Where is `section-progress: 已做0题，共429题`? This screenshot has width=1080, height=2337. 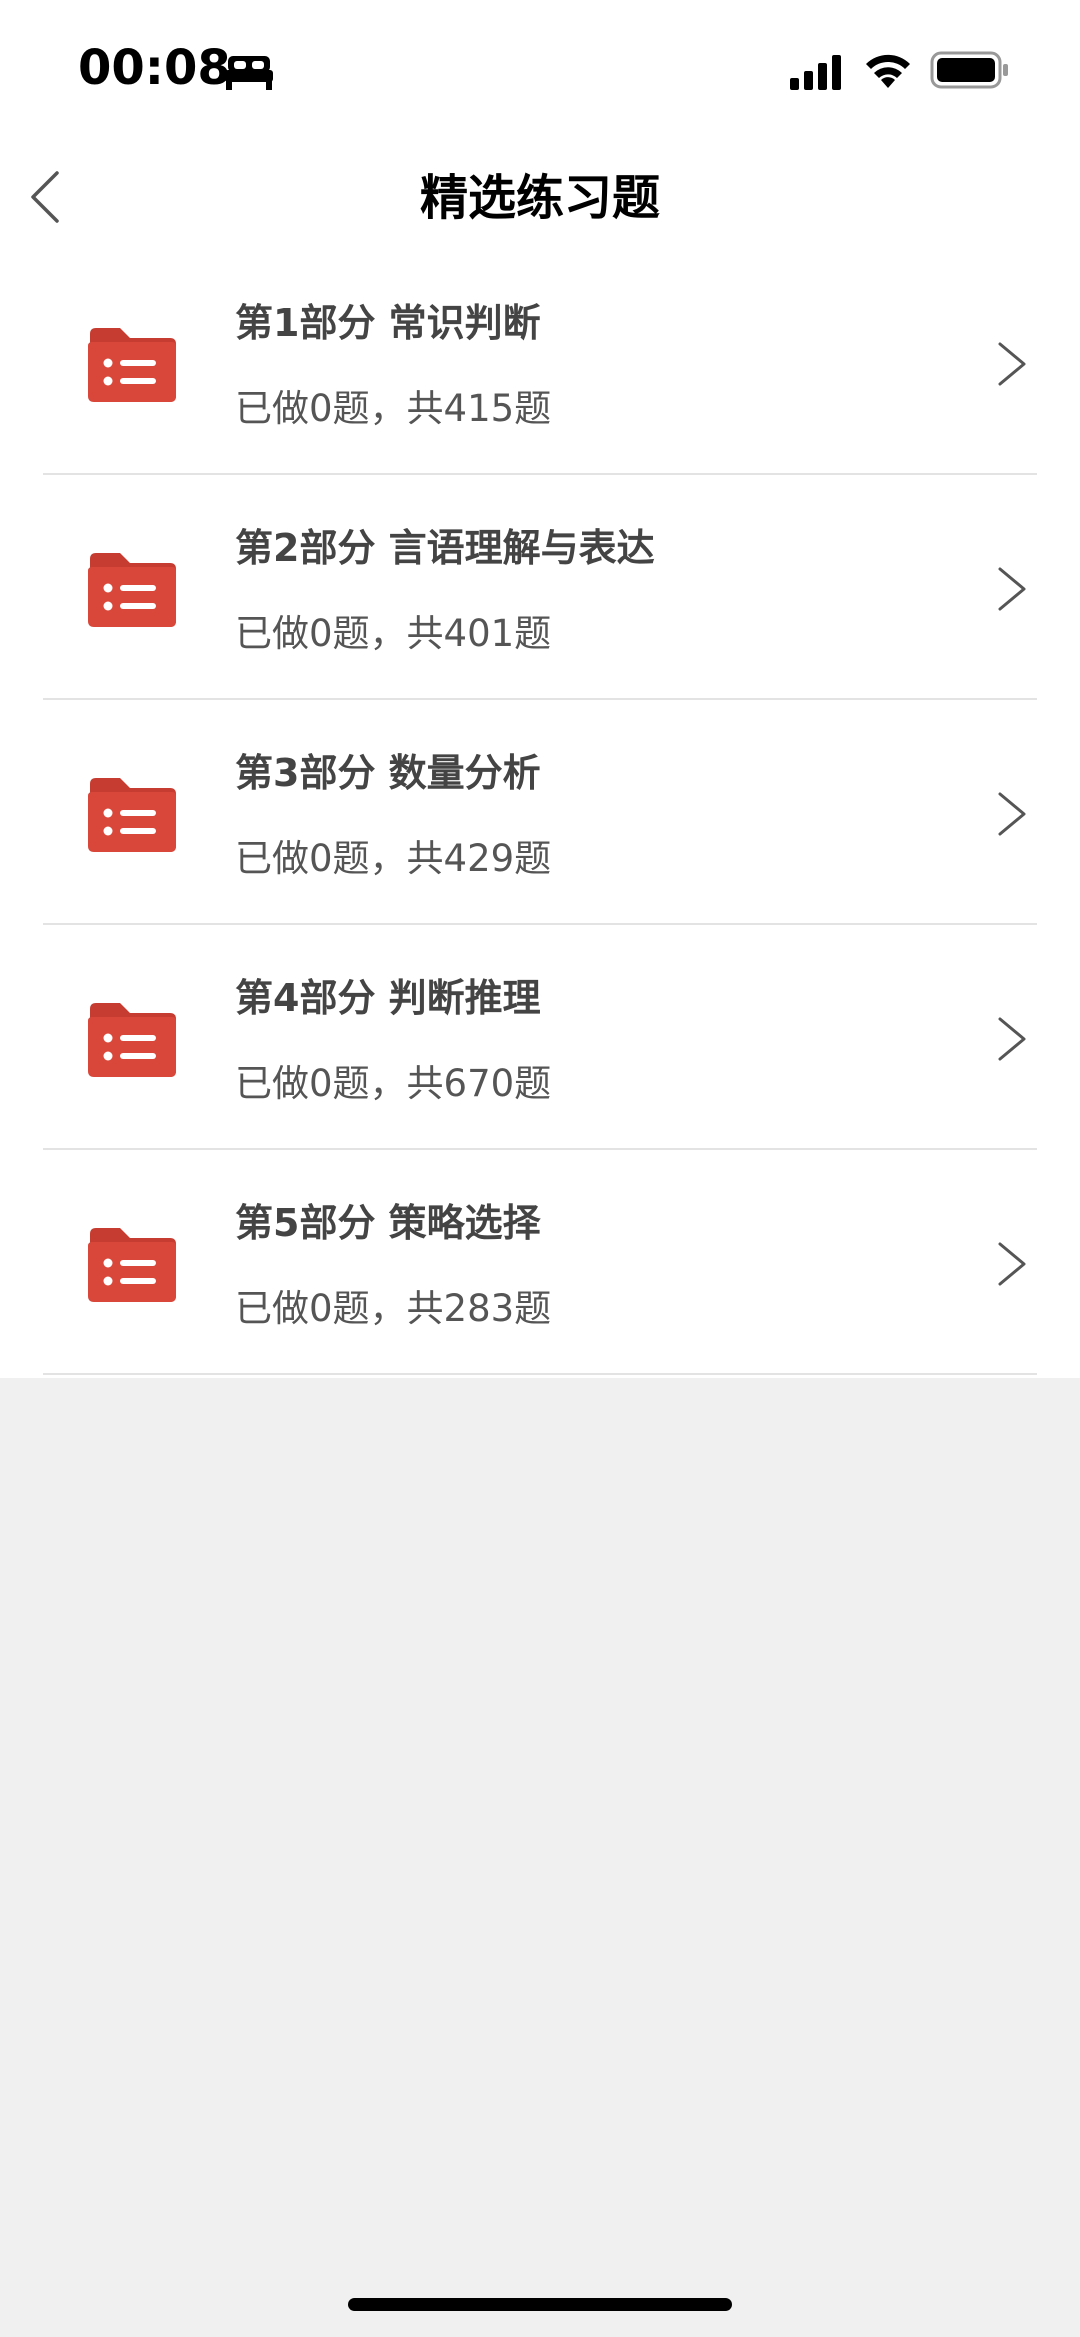
section-progress: 已做0题，共429题 is located at coordinates (393, 858).